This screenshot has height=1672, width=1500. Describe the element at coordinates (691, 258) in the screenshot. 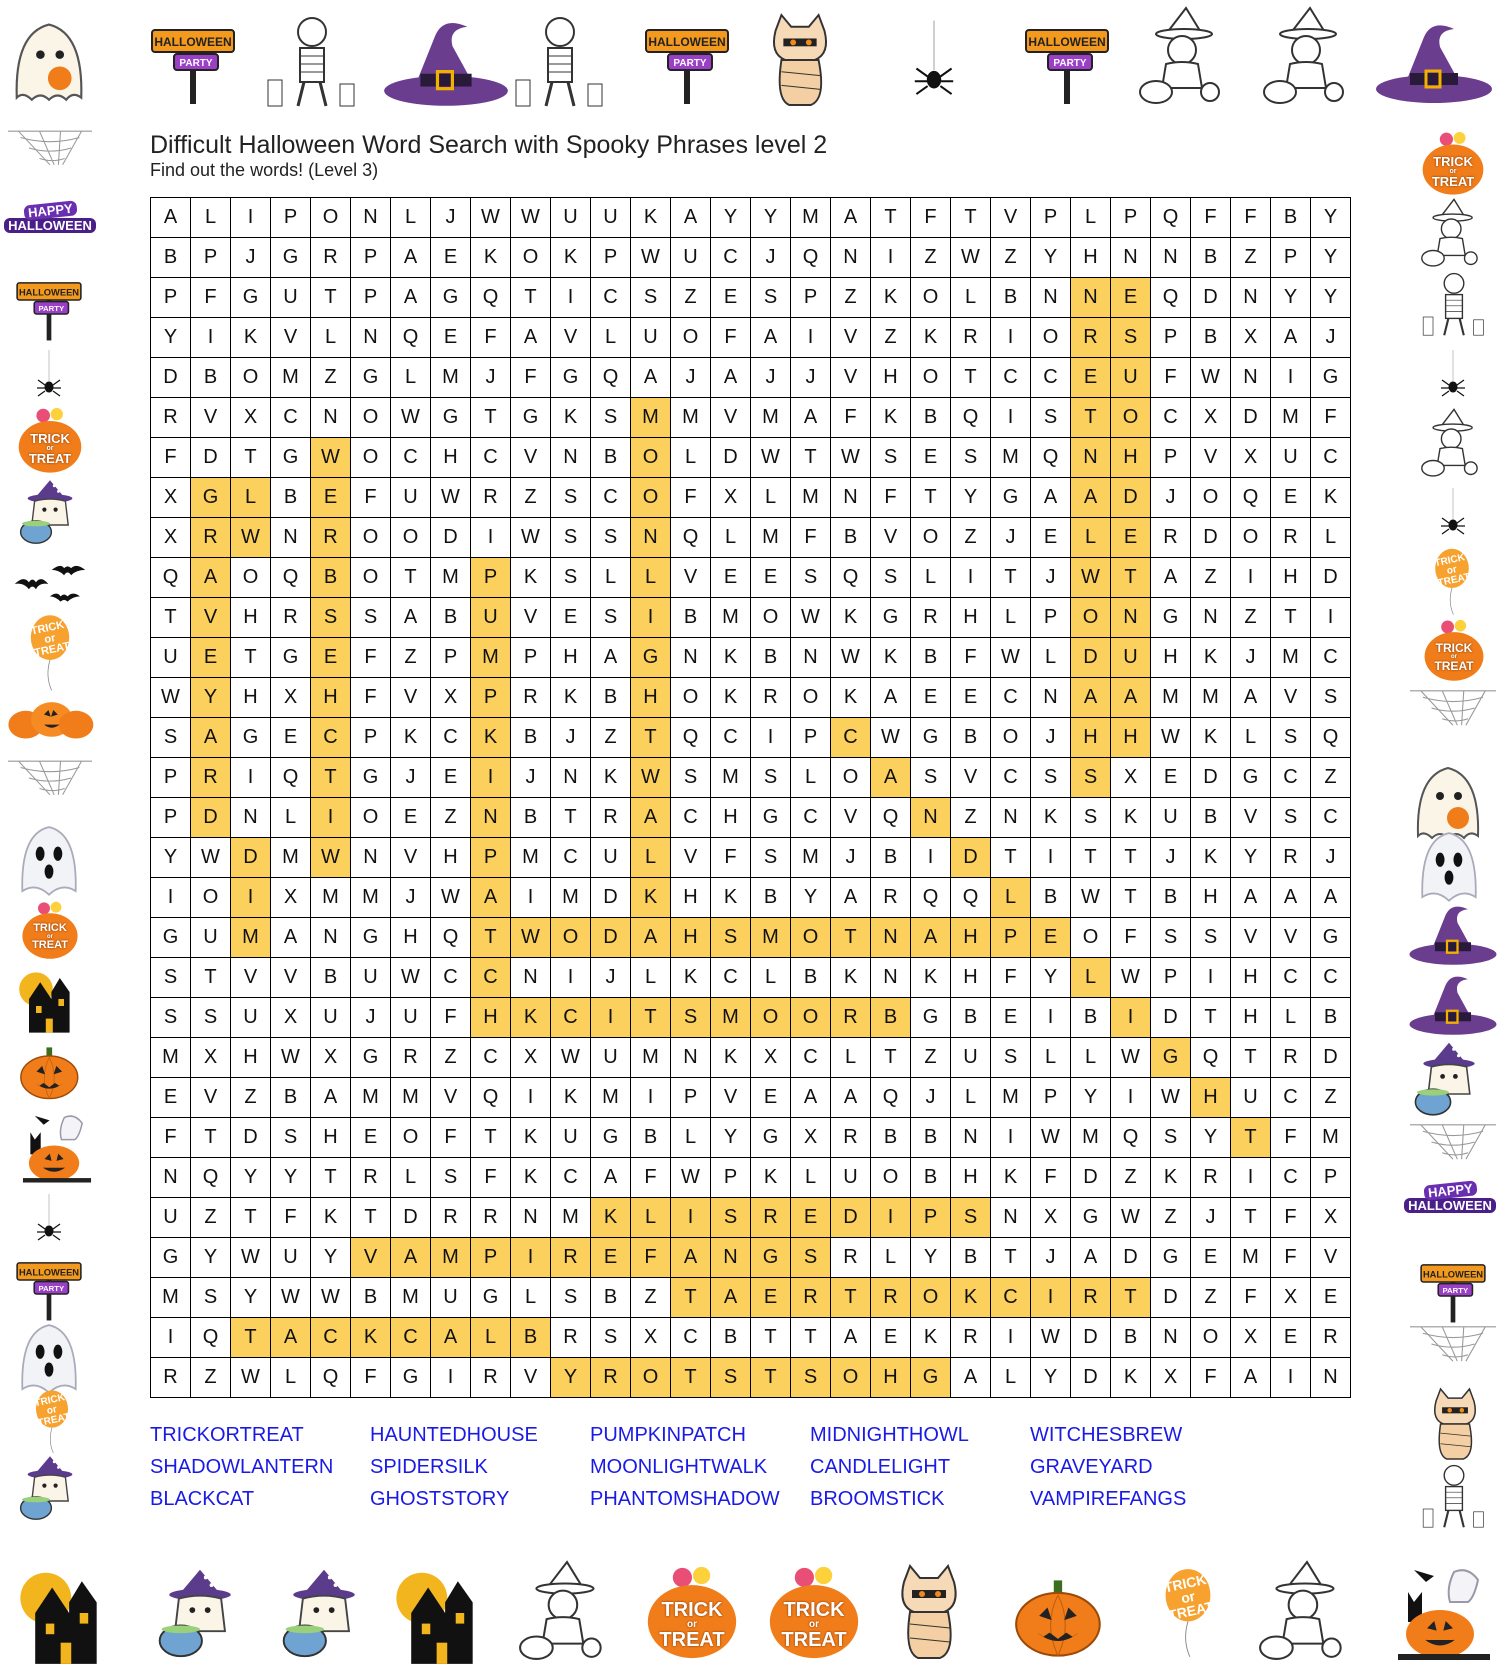

I see `grid-cell: U` at that location.